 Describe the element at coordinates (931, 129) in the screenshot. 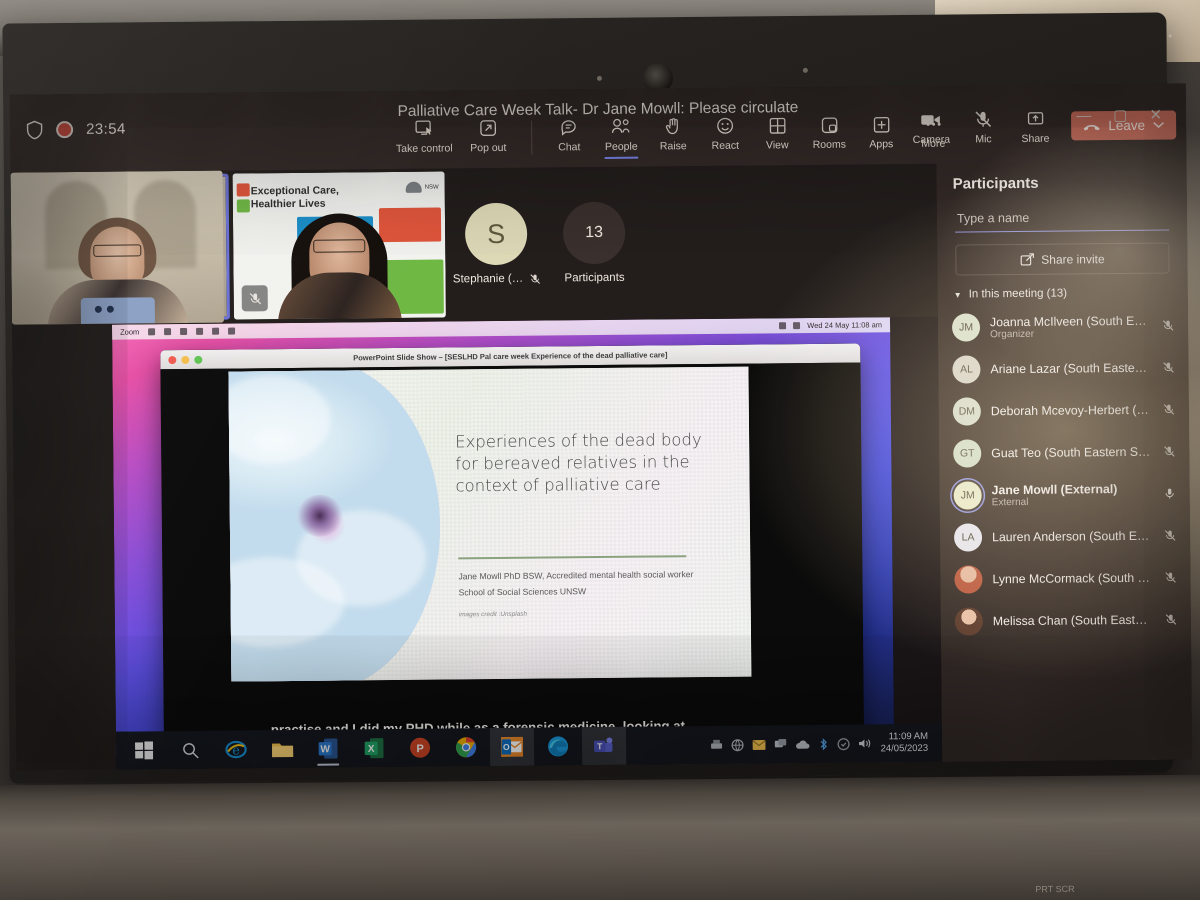

I see `camera-button: Camera` at that location.